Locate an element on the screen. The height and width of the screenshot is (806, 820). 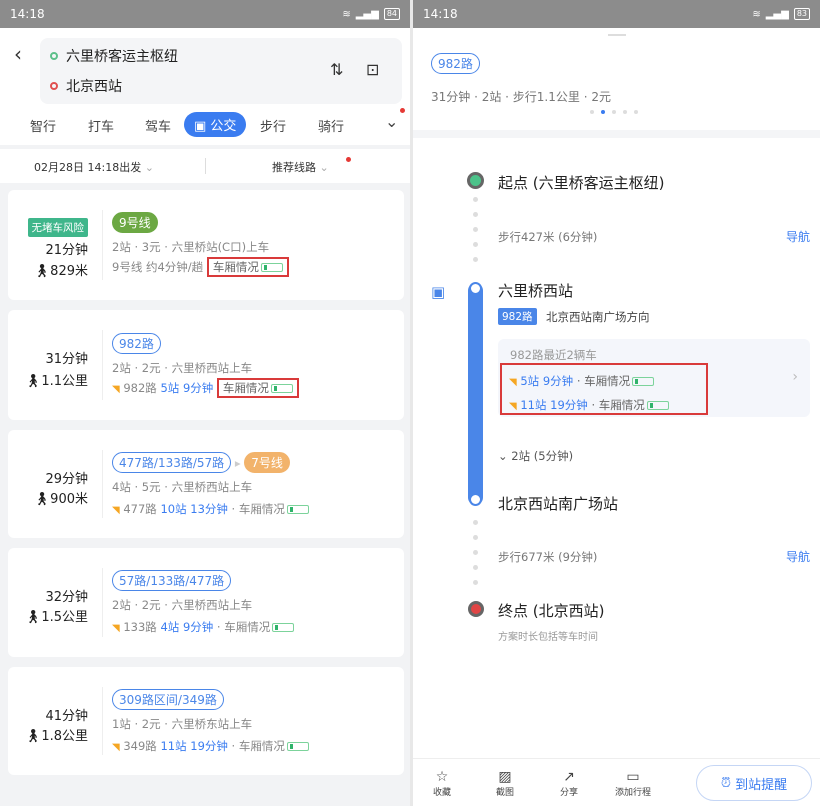
route-info: 2站 · 2元 · 六里桥西站上车 is located at coordinates (182, 605).